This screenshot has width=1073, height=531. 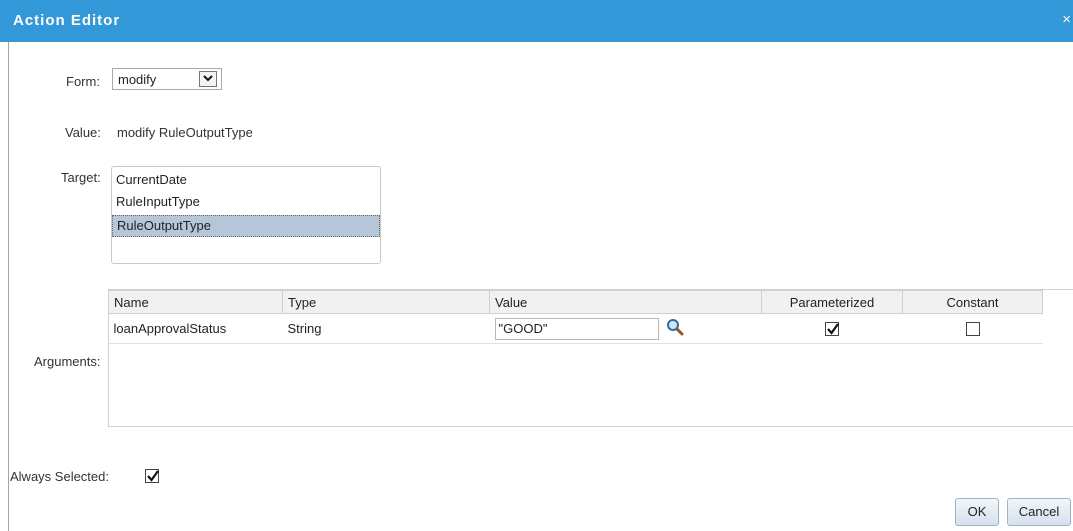 What do you see at coordinates (832, 302) in the screenshot?
I see `column-header-parameterized: Parameterized` at bounding box center [832, 302].